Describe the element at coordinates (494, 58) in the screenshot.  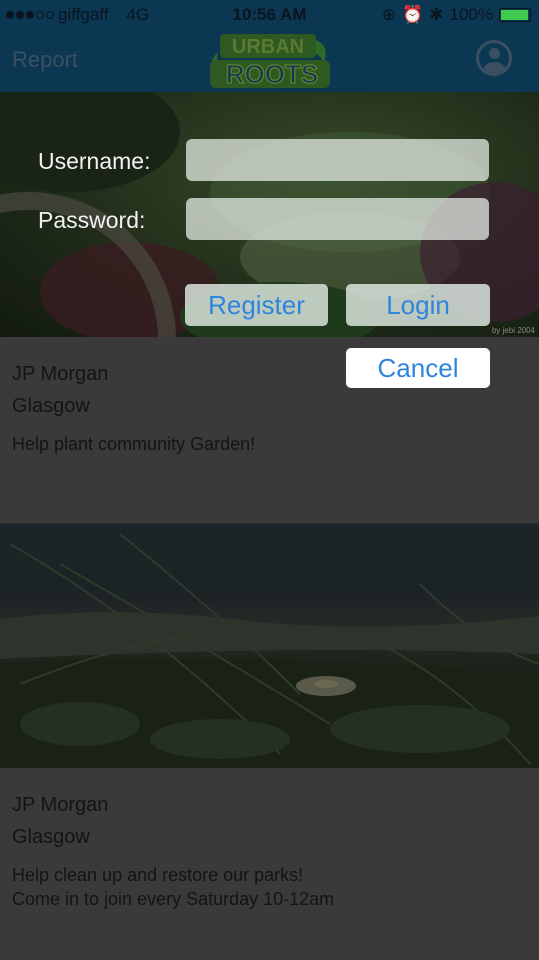
I see `profile-avatar-icon` at that location.